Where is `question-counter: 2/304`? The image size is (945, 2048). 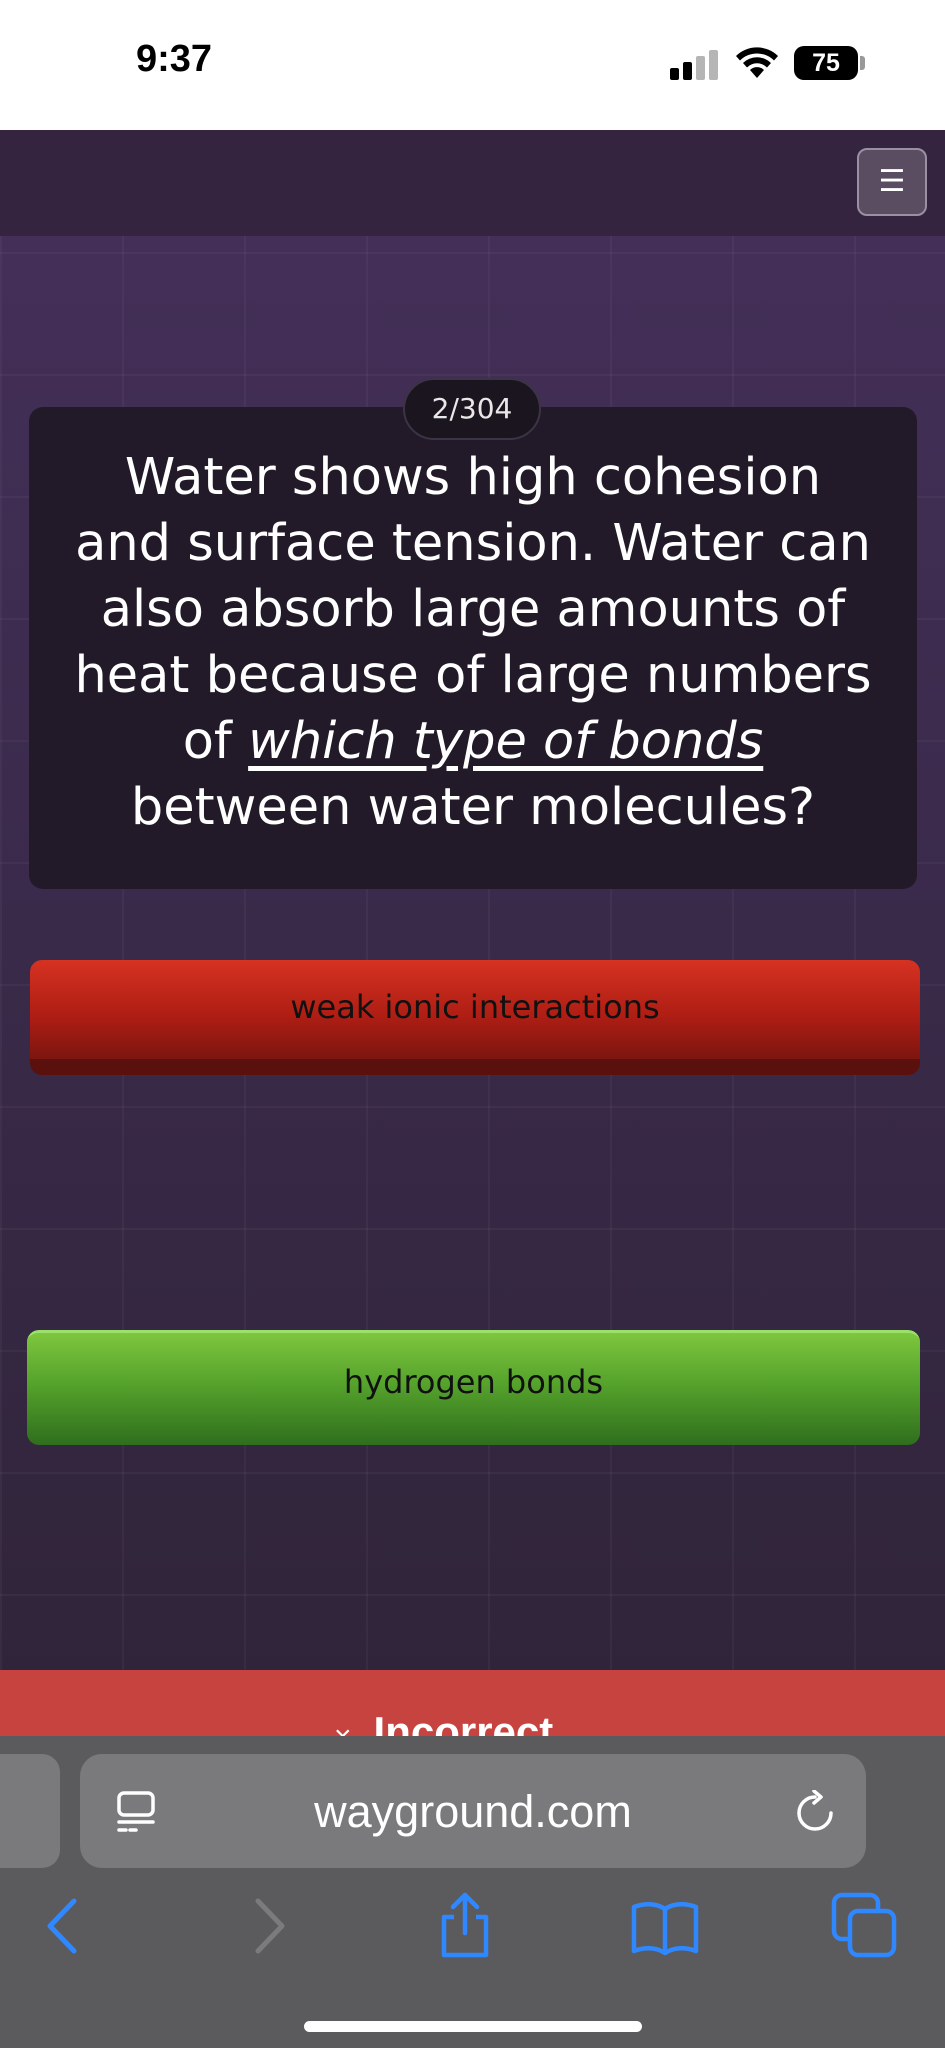 question-counter: 2/304 is located at coordinates (472, 409).